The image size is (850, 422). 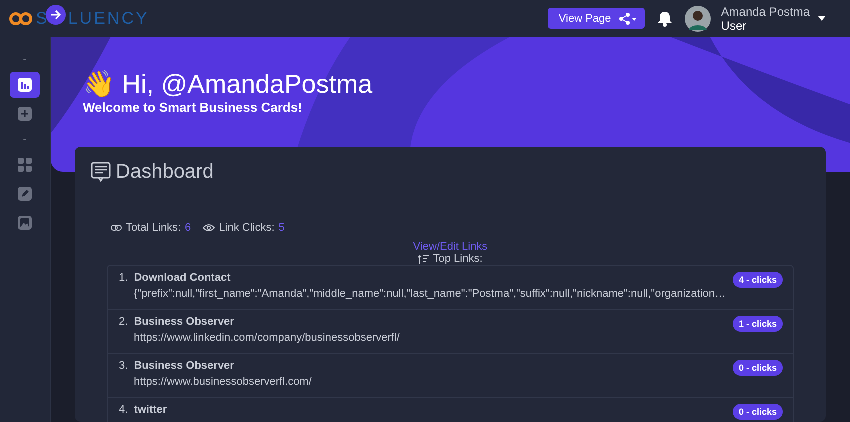 I want to click on avatar, so click(x=698, y=19).